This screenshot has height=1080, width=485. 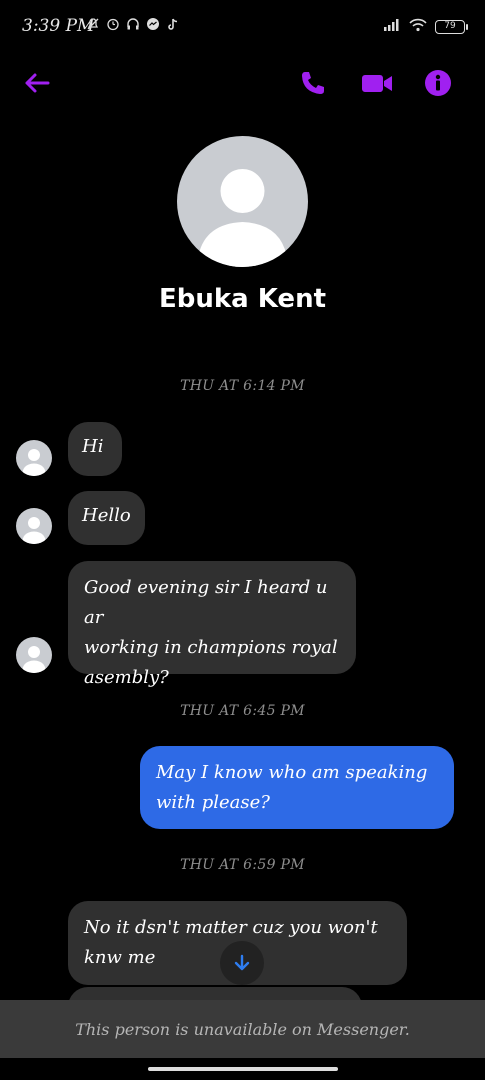 I want to click on alarm-icon, so click(x=113, y=24).